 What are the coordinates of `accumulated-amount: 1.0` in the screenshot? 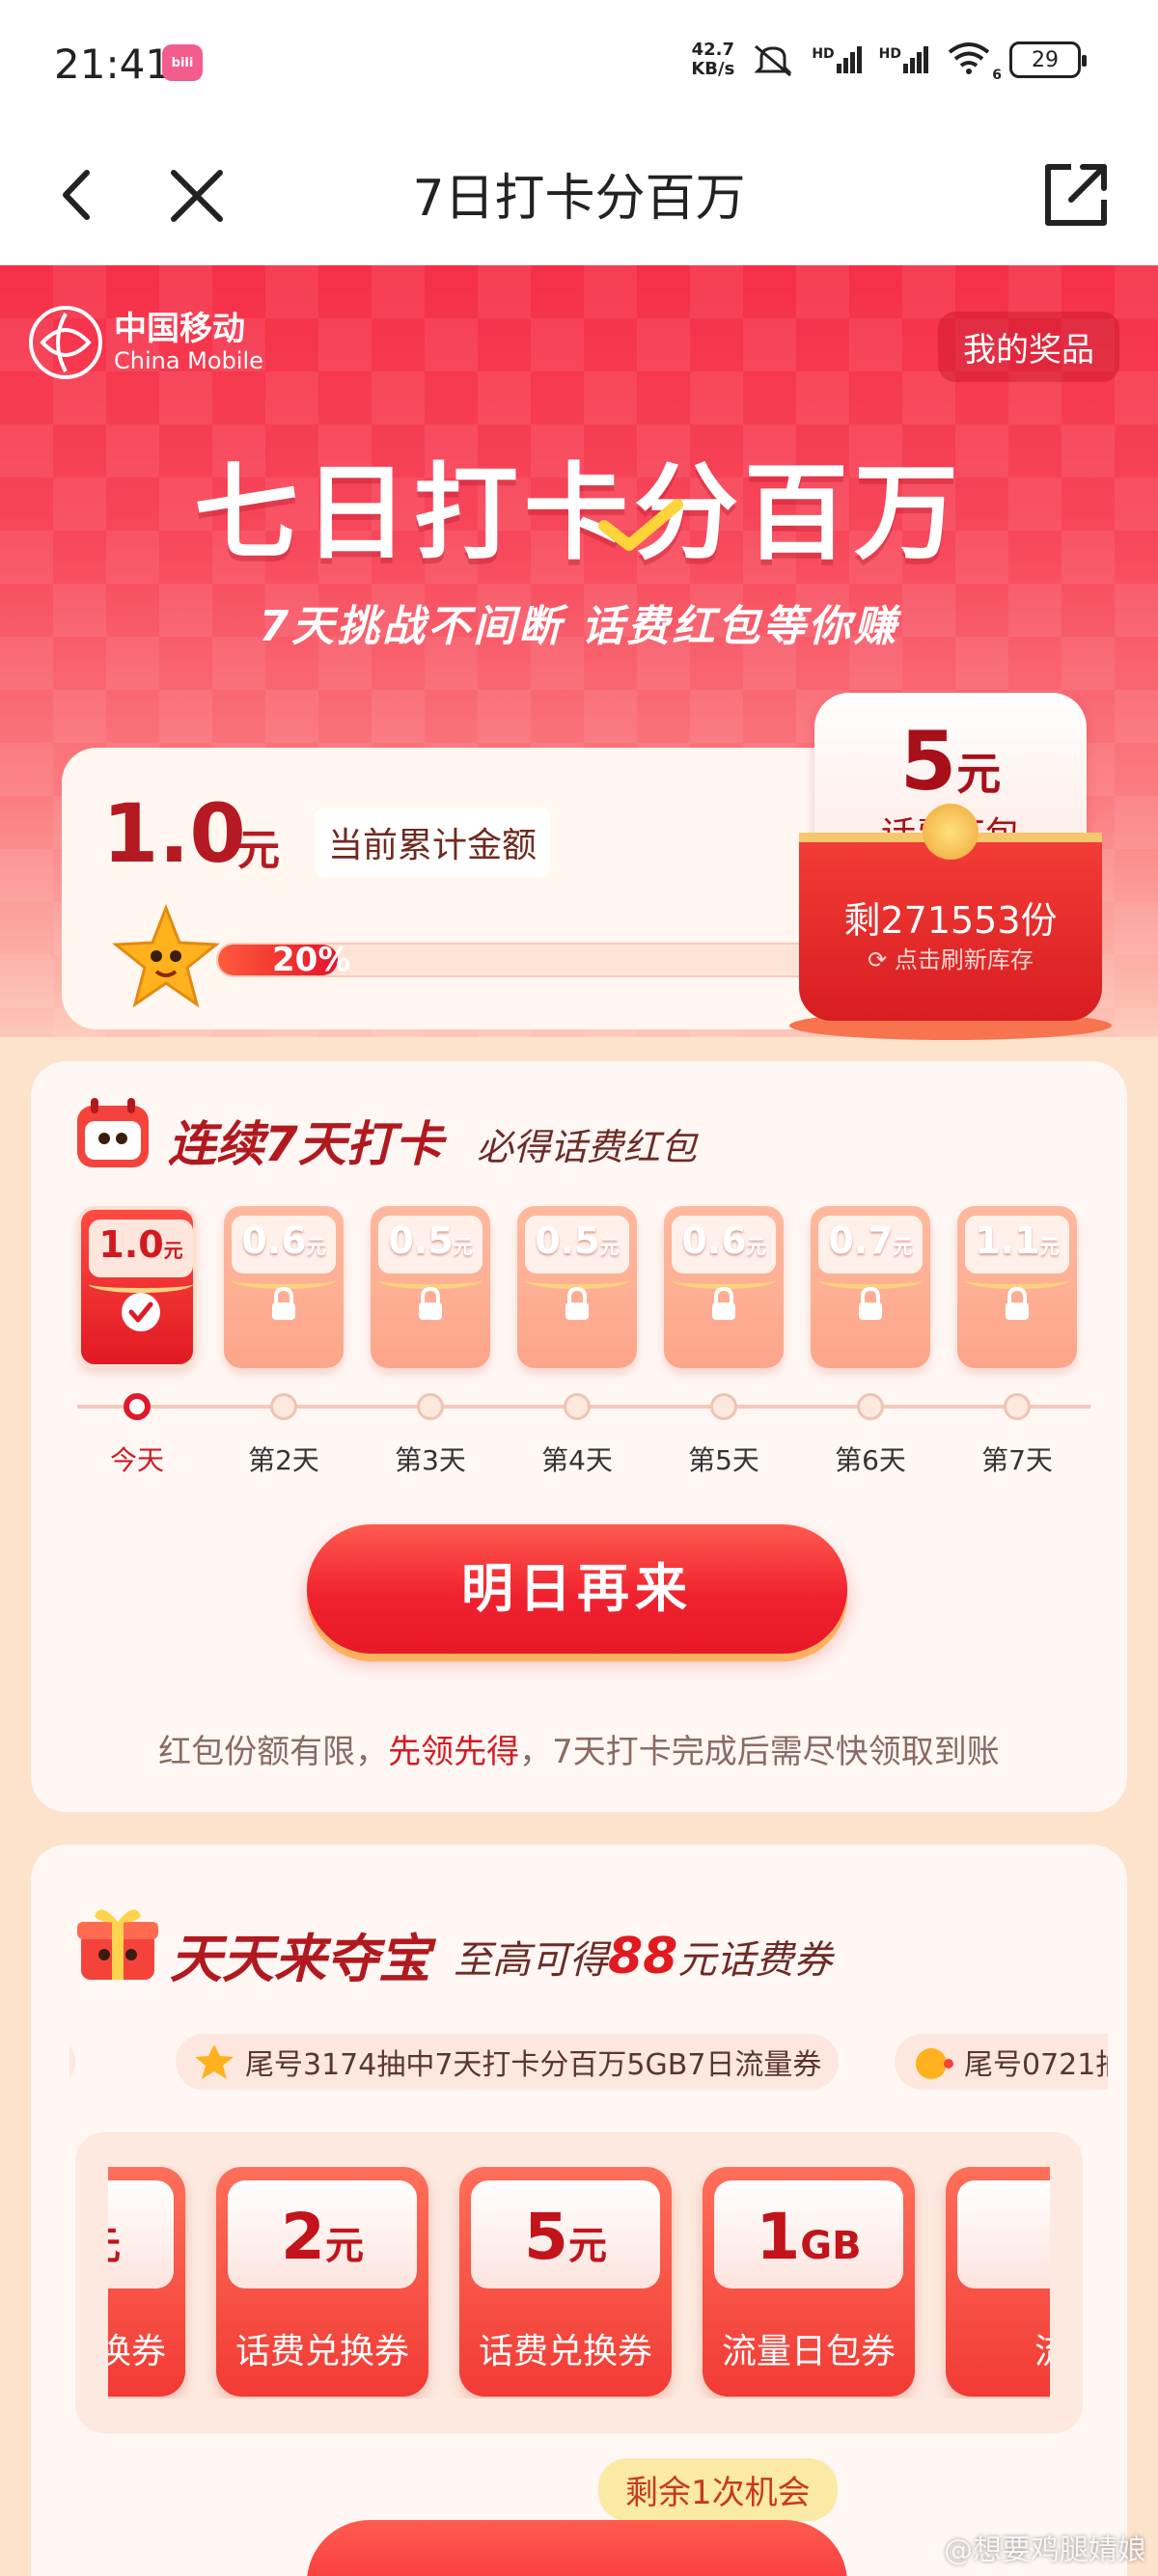 It's located at (174, 834).